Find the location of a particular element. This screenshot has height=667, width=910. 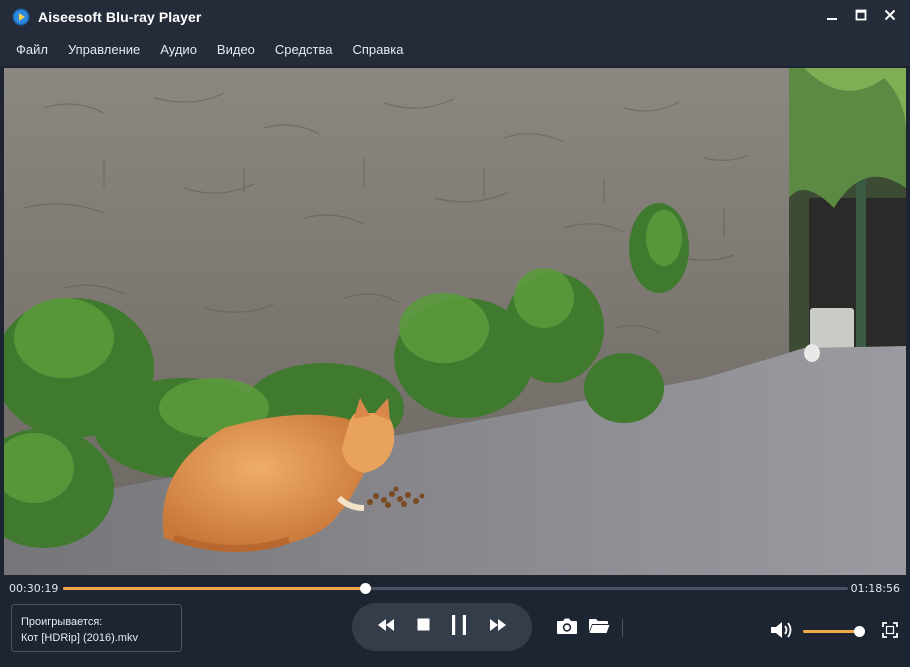

maximize-button is located at coordinates (860, 17).